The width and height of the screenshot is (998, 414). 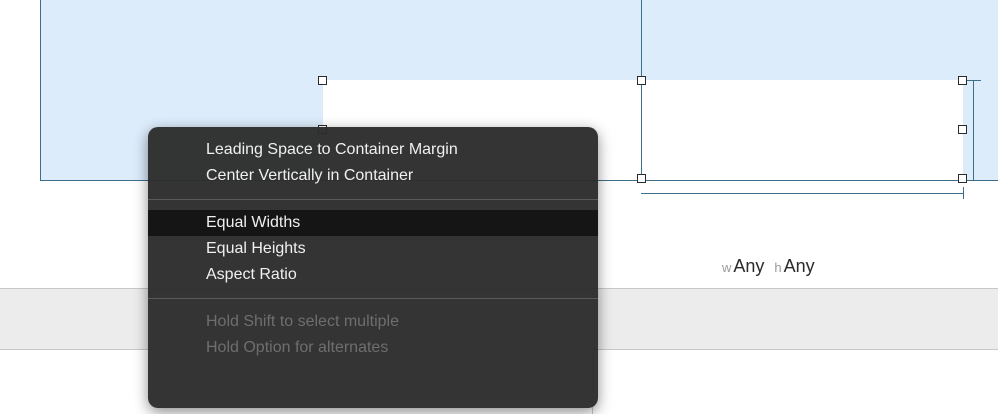 I want to click on menu-item-leading-space: Leading Space to Container Margin, so click(x=373, y=150).